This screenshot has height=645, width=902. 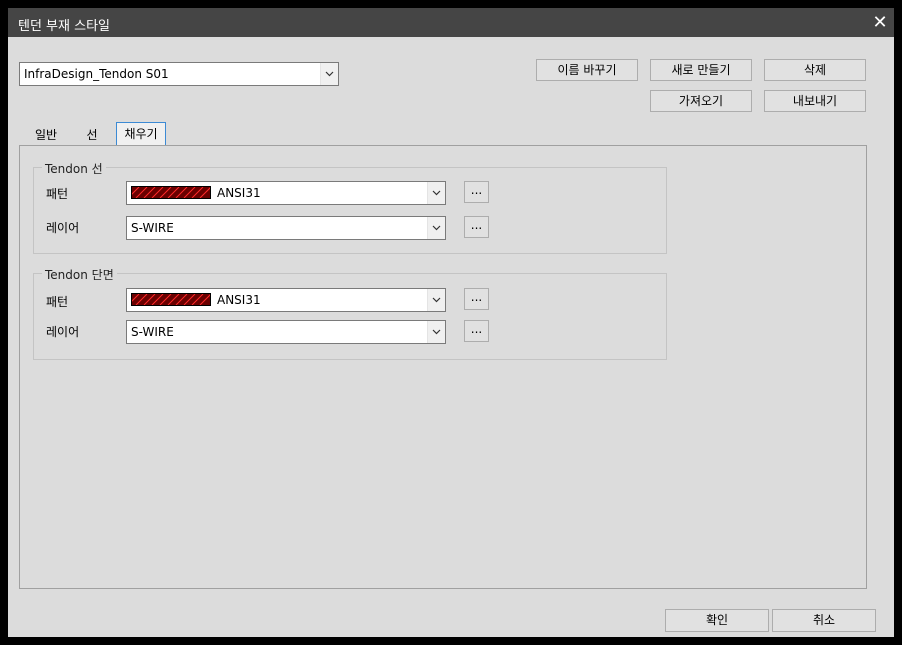 What do you see at coordinates (141, 134) in the screenshot?
I see `tab-fill: 채우기` at bounding box center [141, 134].